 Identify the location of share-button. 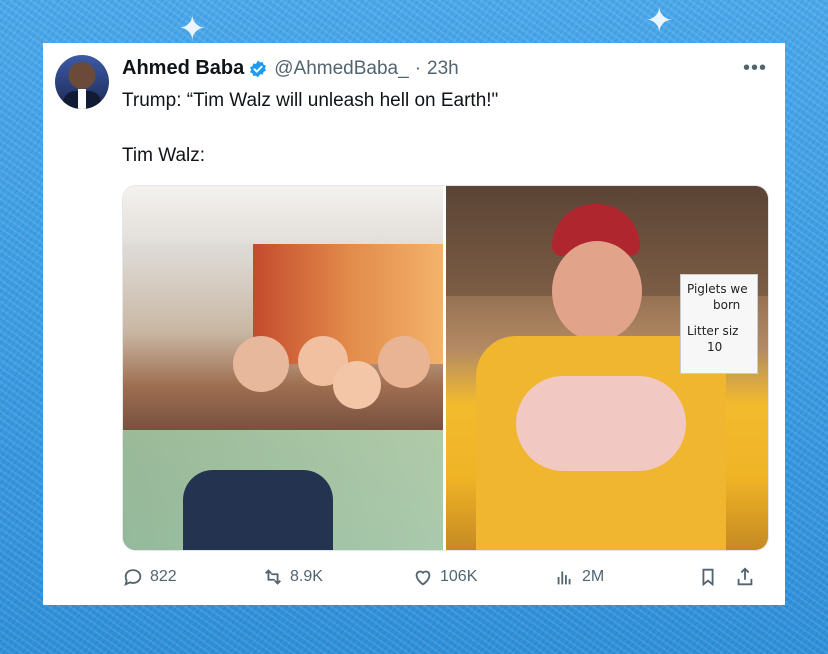
(748, 577).